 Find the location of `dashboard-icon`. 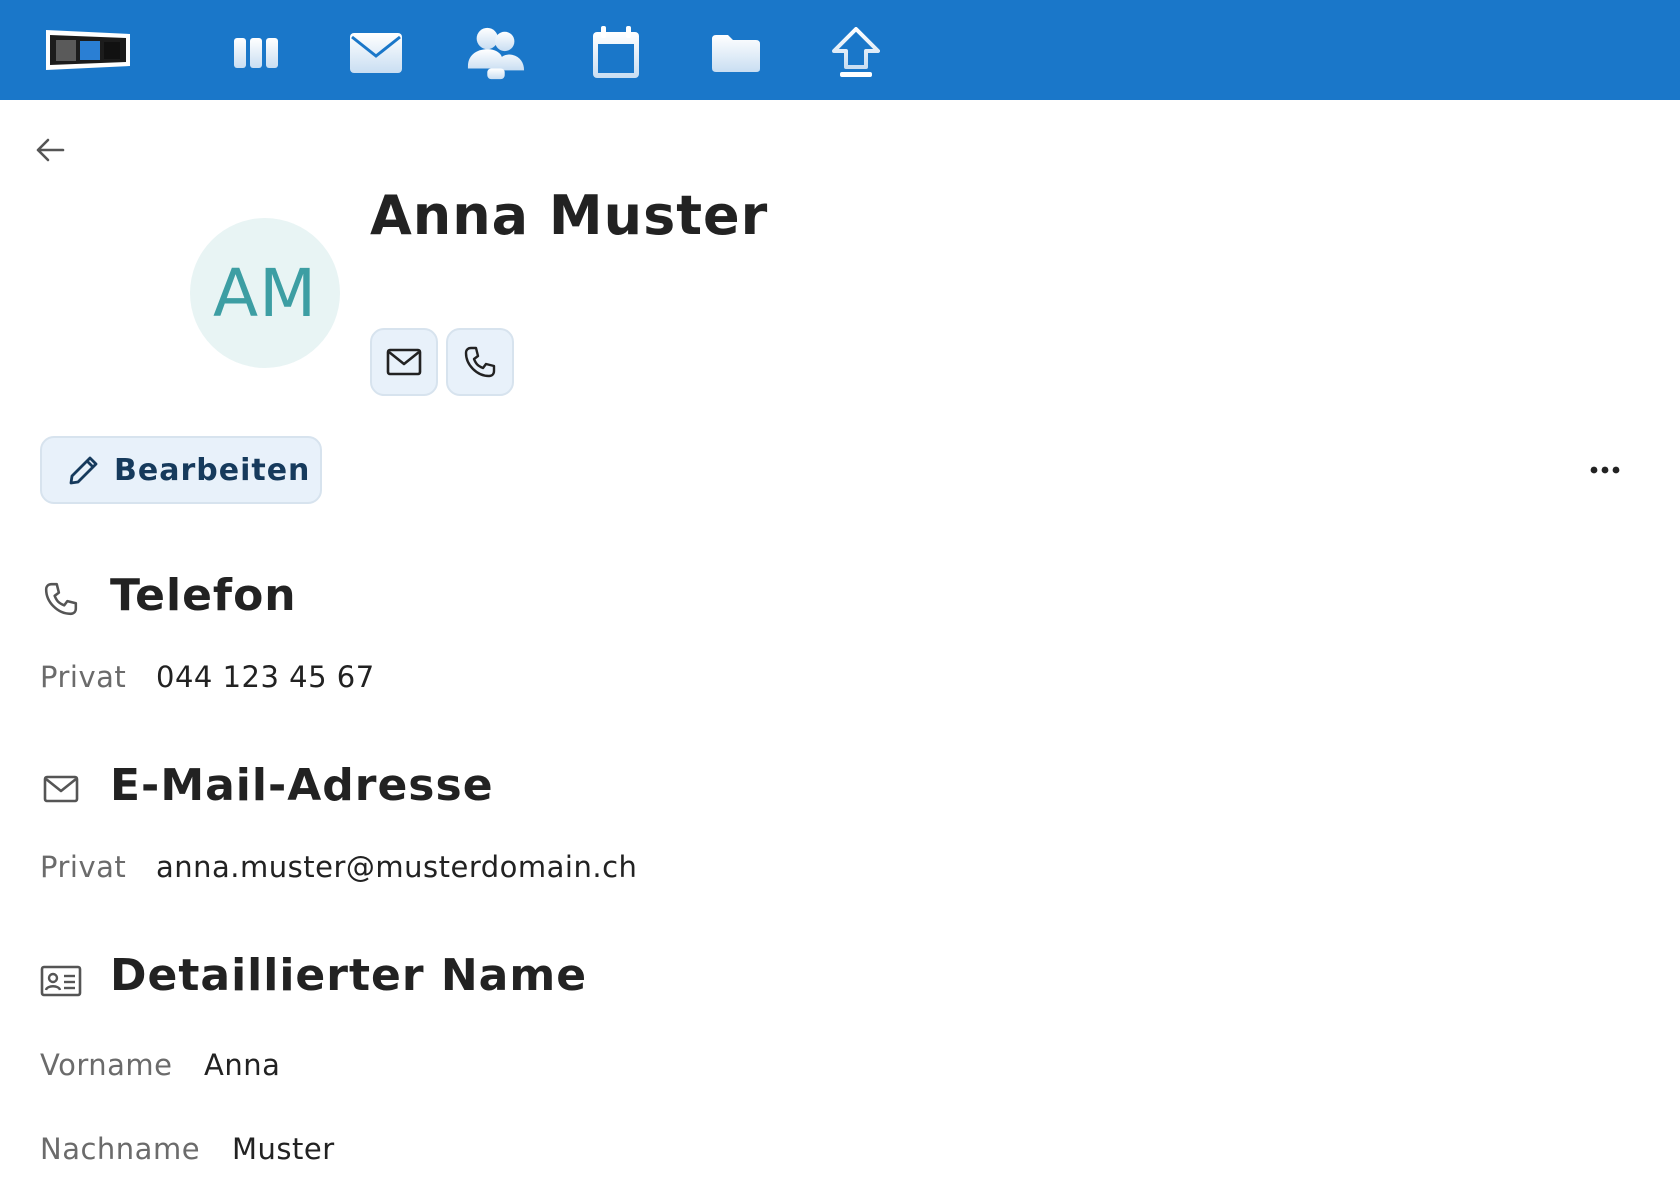

dashboard-icon is located at coordinates (256, 53).